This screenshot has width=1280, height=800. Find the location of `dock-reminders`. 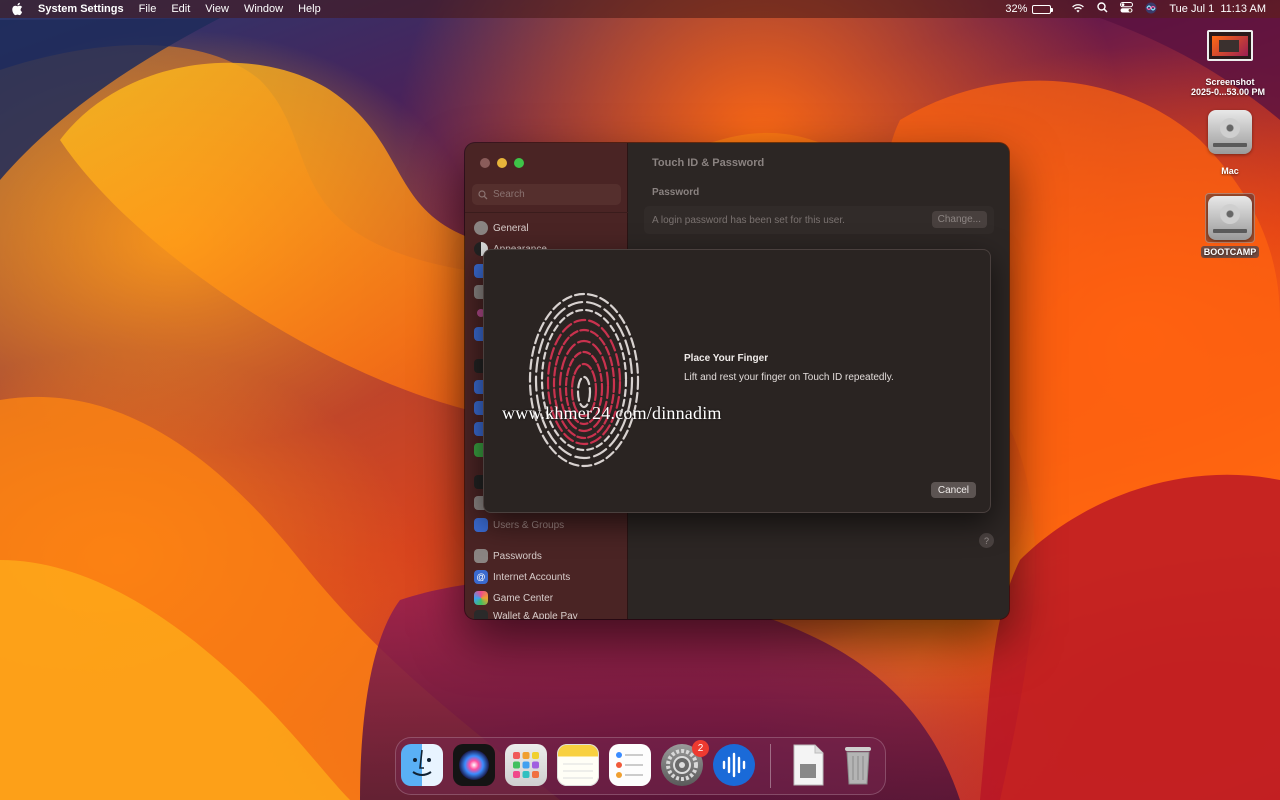

dock-reminders is located at coordinates (630, 765).